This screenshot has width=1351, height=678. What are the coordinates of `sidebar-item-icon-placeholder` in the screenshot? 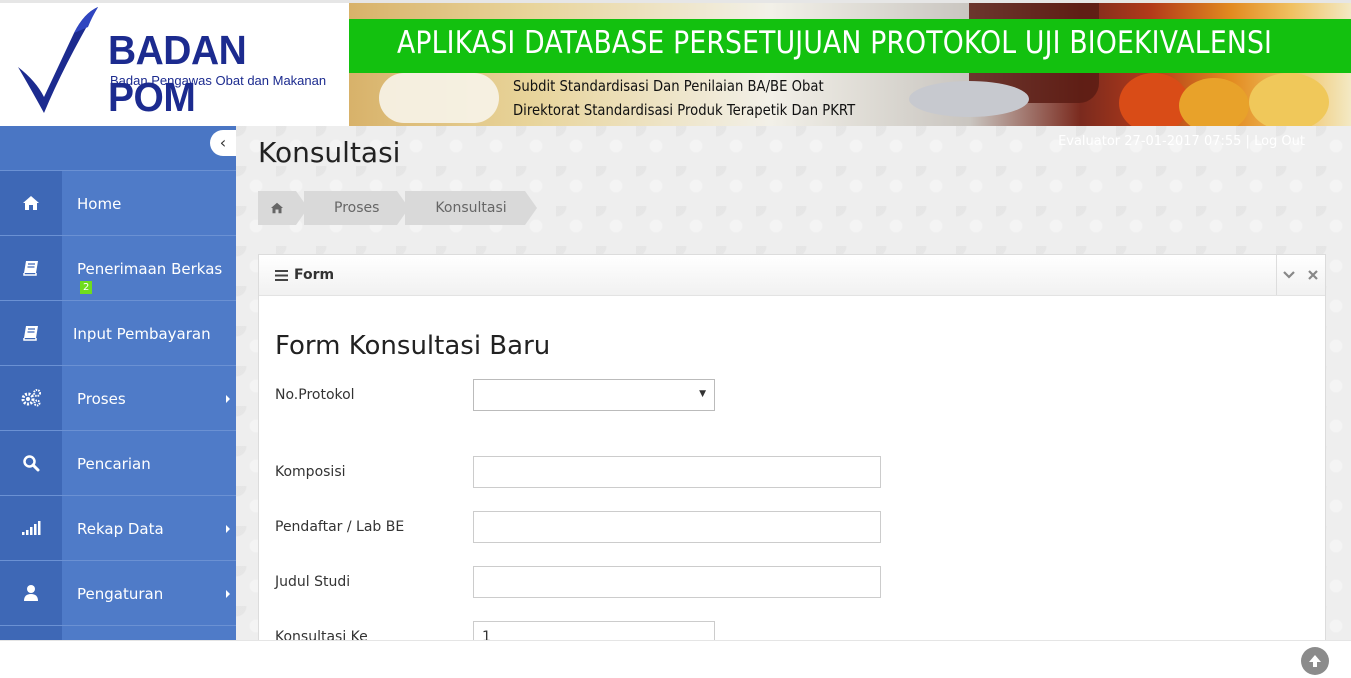 It's located at (31, 633).